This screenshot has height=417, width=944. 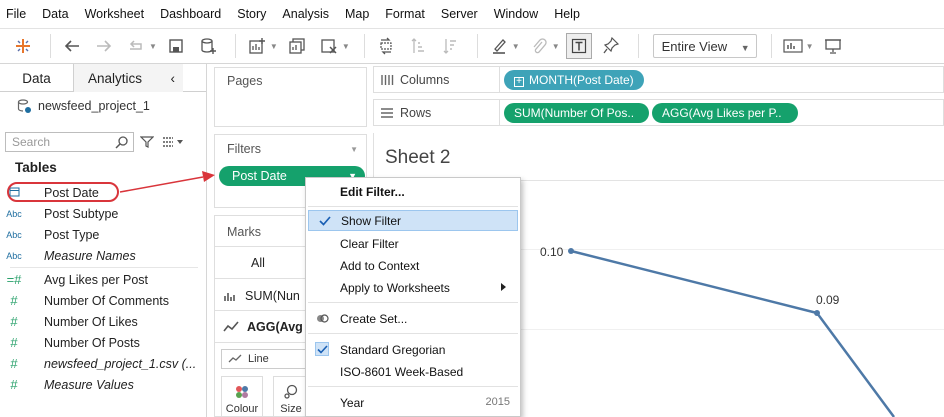 What do you see at coordinates (173, 142) in the screenshot?
I see `view-options-icon` at bounding box center [173, 142].